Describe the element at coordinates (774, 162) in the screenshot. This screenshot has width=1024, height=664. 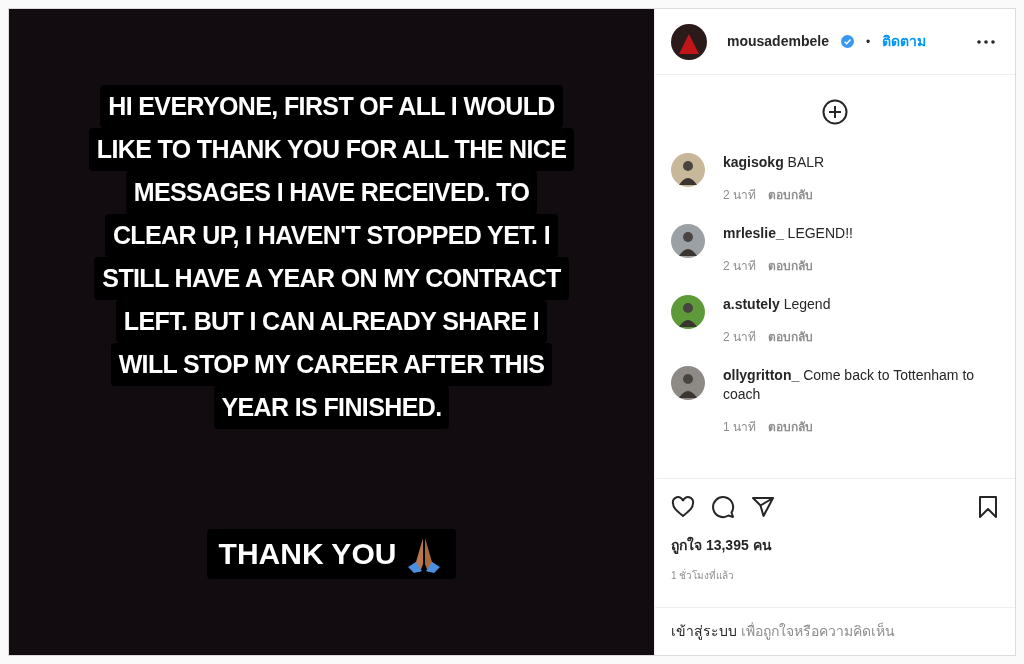
I see `comment-text: kagisokg BALR` at that location.